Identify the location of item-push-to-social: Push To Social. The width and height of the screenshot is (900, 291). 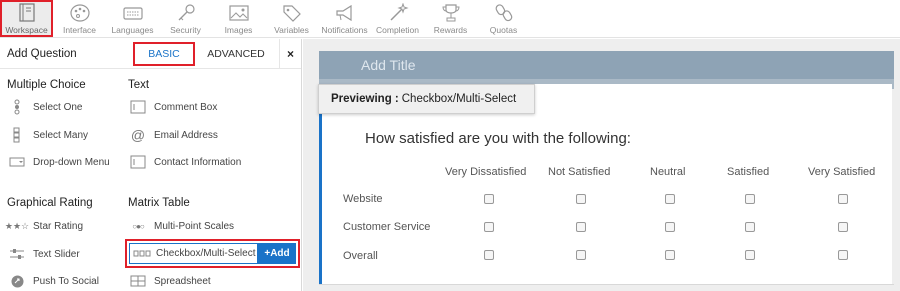
(53, 281).